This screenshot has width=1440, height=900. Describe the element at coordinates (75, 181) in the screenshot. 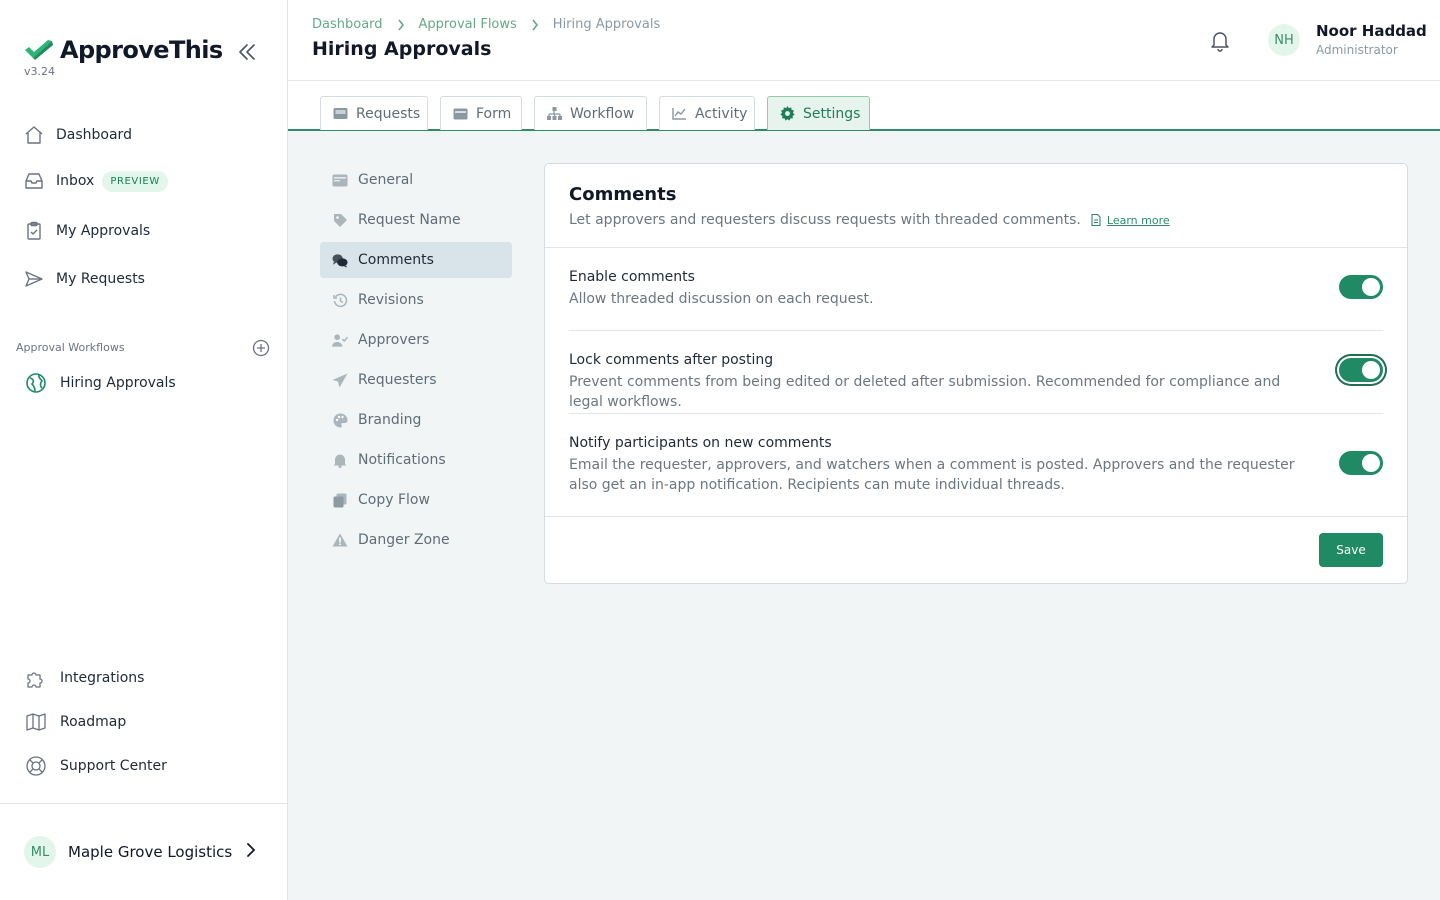

I see `nav-label: Inbox` at that location.